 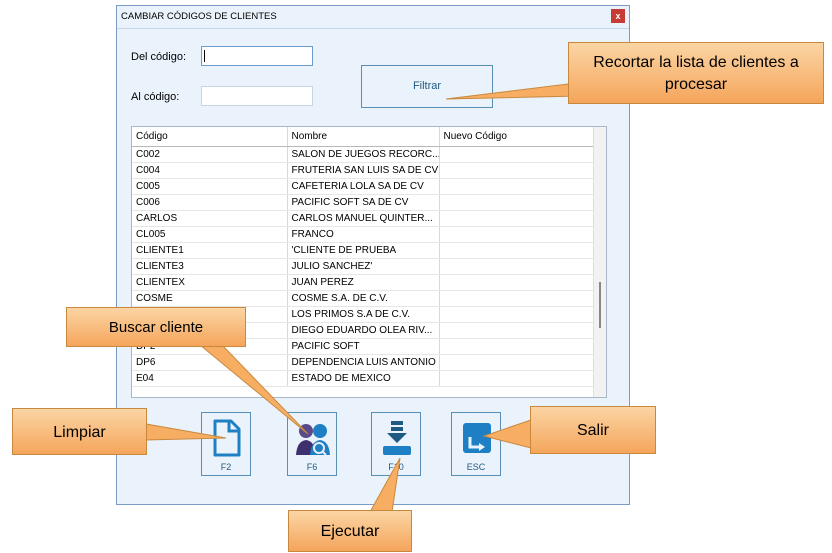 What do you see at coordinates (507, 434) in the screenshot?
I see `callout-exit-pointer` at bounding box center [507, 434].